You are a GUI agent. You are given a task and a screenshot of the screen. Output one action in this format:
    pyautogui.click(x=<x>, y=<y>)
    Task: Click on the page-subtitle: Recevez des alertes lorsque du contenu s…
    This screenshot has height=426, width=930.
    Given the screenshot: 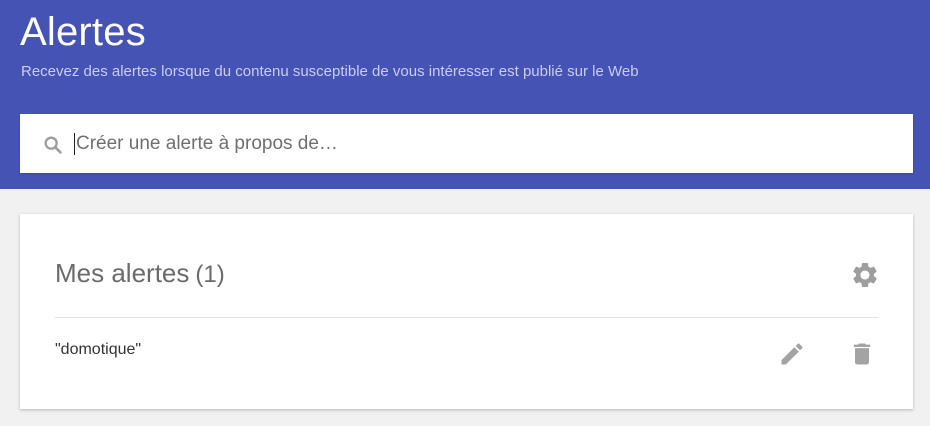 What is the action you would take?
    pyautogui.click(x=330, y=71)
    